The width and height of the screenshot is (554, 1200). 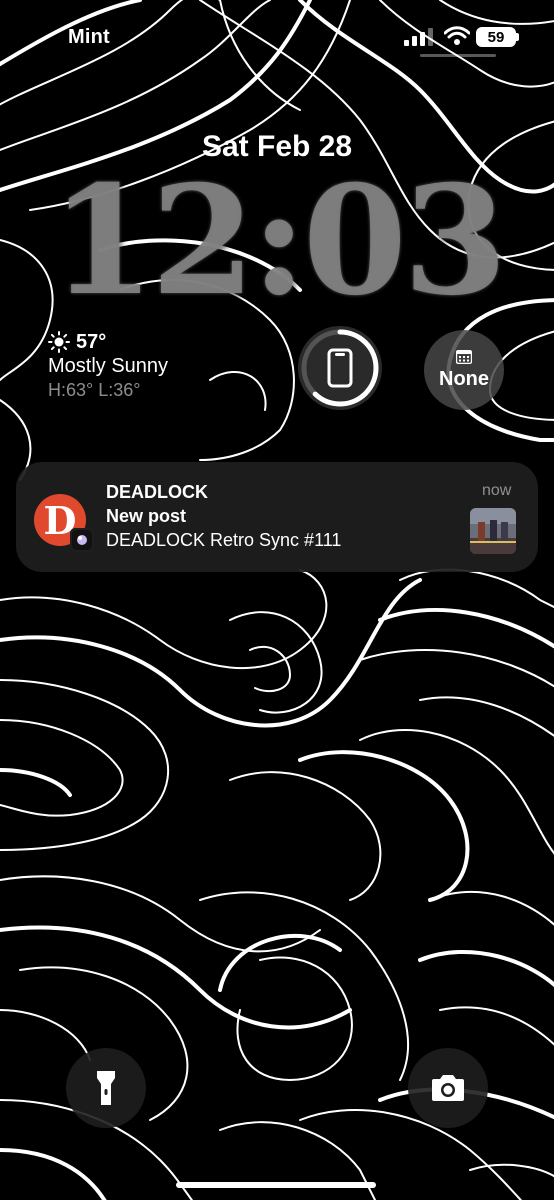 What do you see at coordinates (91, 342) in the screenshot?
I see `weather-temperature: 57°` at bounding box center [91, 342].